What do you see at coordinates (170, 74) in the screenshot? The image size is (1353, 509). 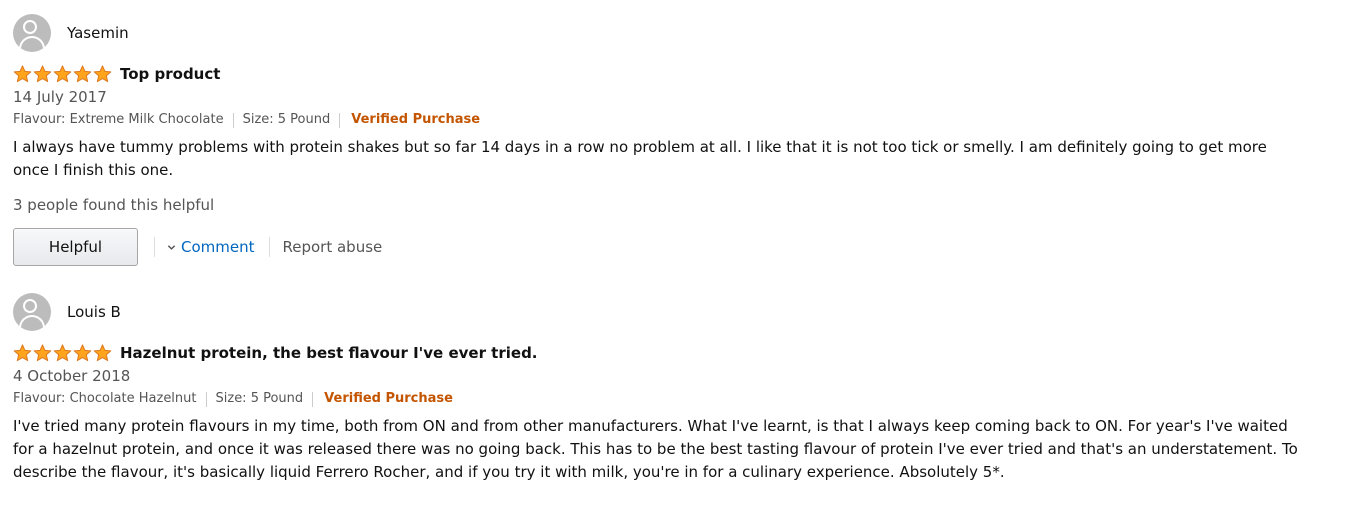 I see `review-title: Top product` at bounding box center [170, 74].